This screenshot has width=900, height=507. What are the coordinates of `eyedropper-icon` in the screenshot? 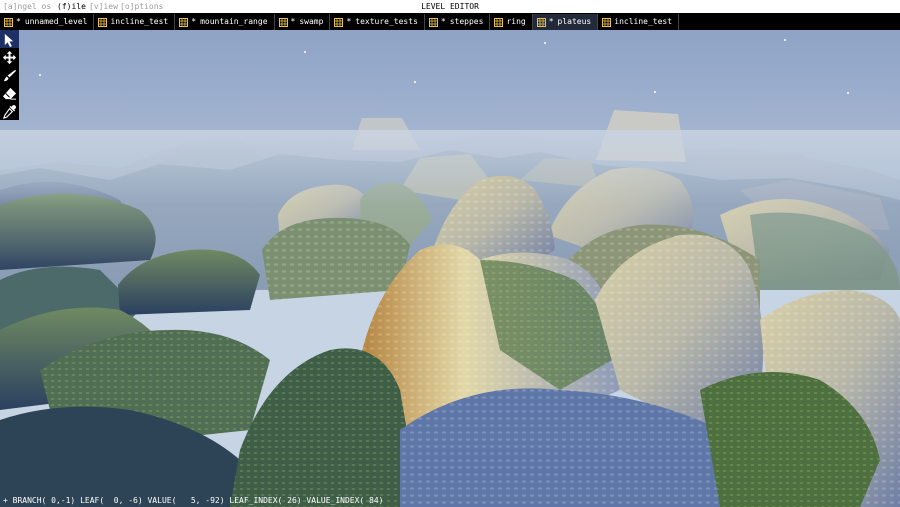 It's located at (9, 111).